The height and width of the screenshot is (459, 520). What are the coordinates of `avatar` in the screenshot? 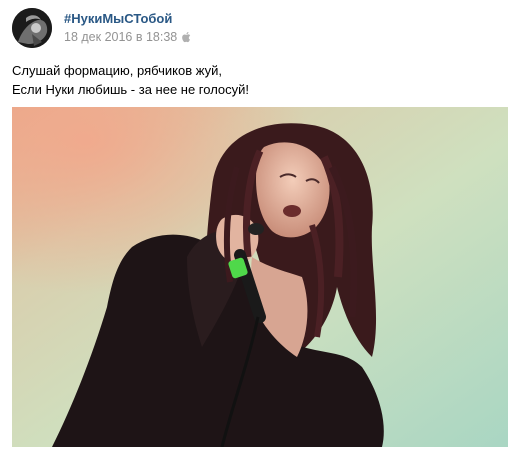 It's located at (32, 28).